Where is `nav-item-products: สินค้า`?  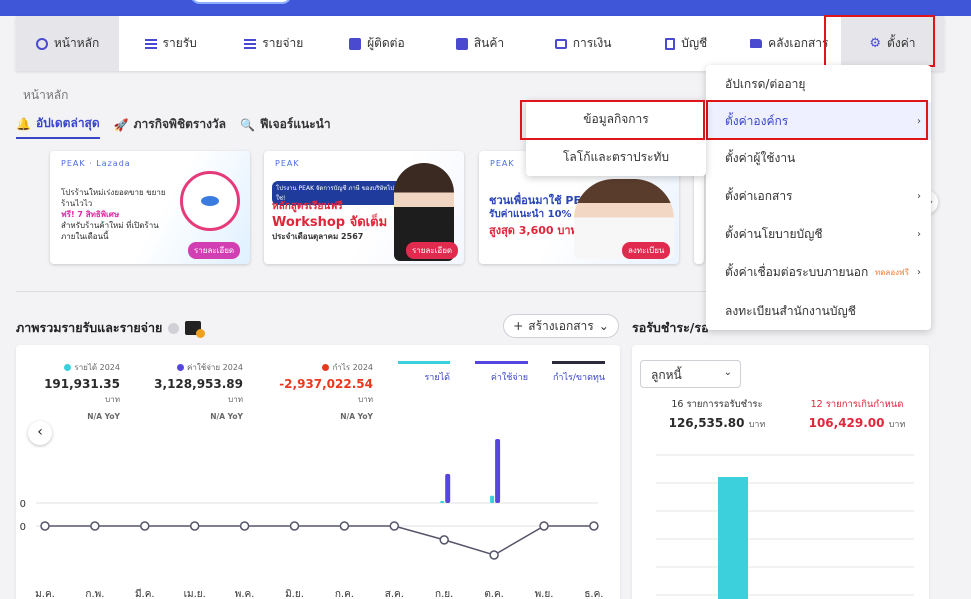
nav-item-products: สินค้า is located at coordinates (479, 43).